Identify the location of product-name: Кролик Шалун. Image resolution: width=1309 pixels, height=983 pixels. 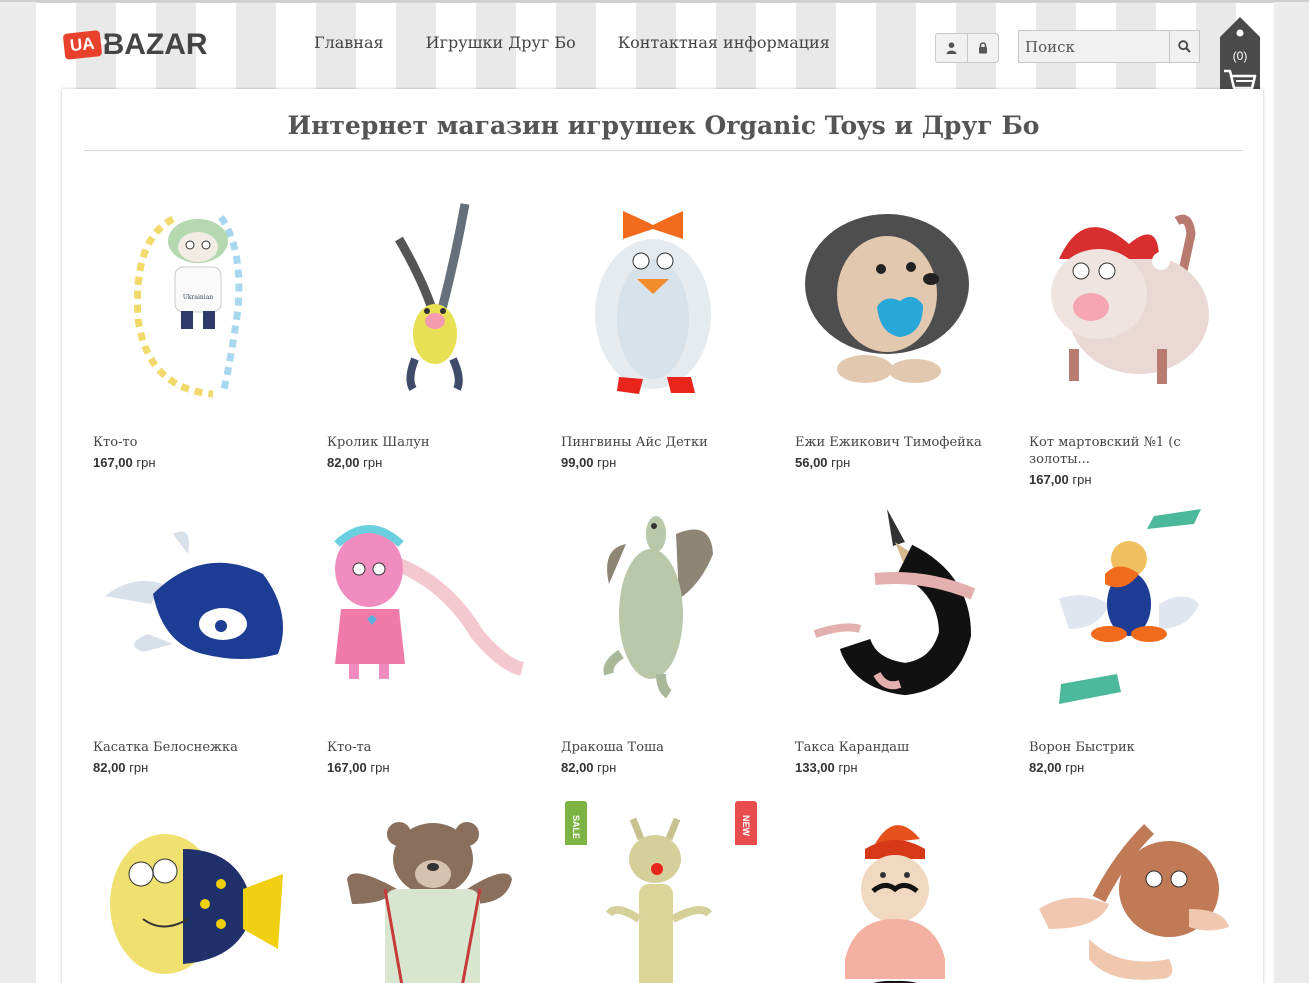
(427, 442).